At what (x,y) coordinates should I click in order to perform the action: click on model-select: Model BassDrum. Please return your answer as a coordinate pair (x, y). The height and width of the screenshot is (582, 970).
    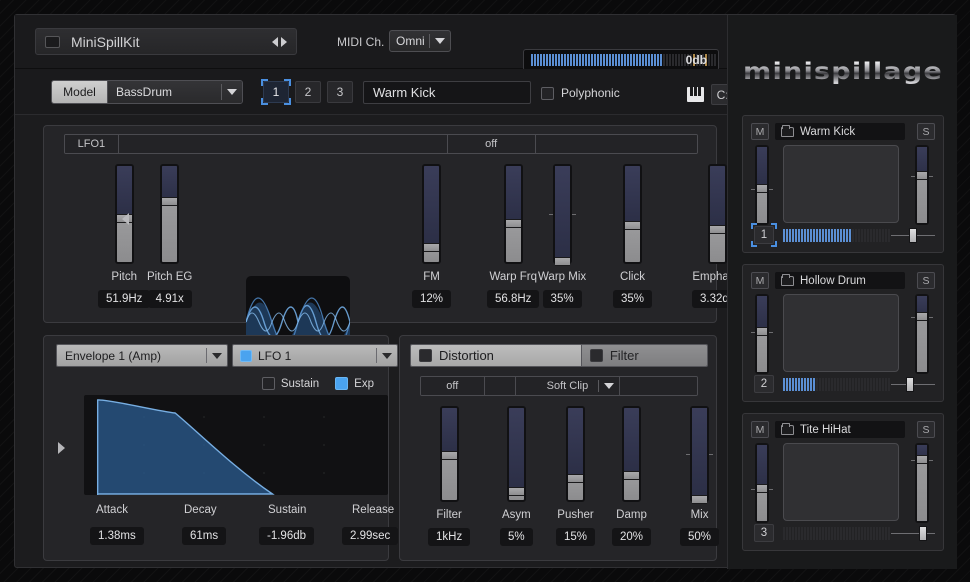
    Looking at the image, I should click on (147, 92).